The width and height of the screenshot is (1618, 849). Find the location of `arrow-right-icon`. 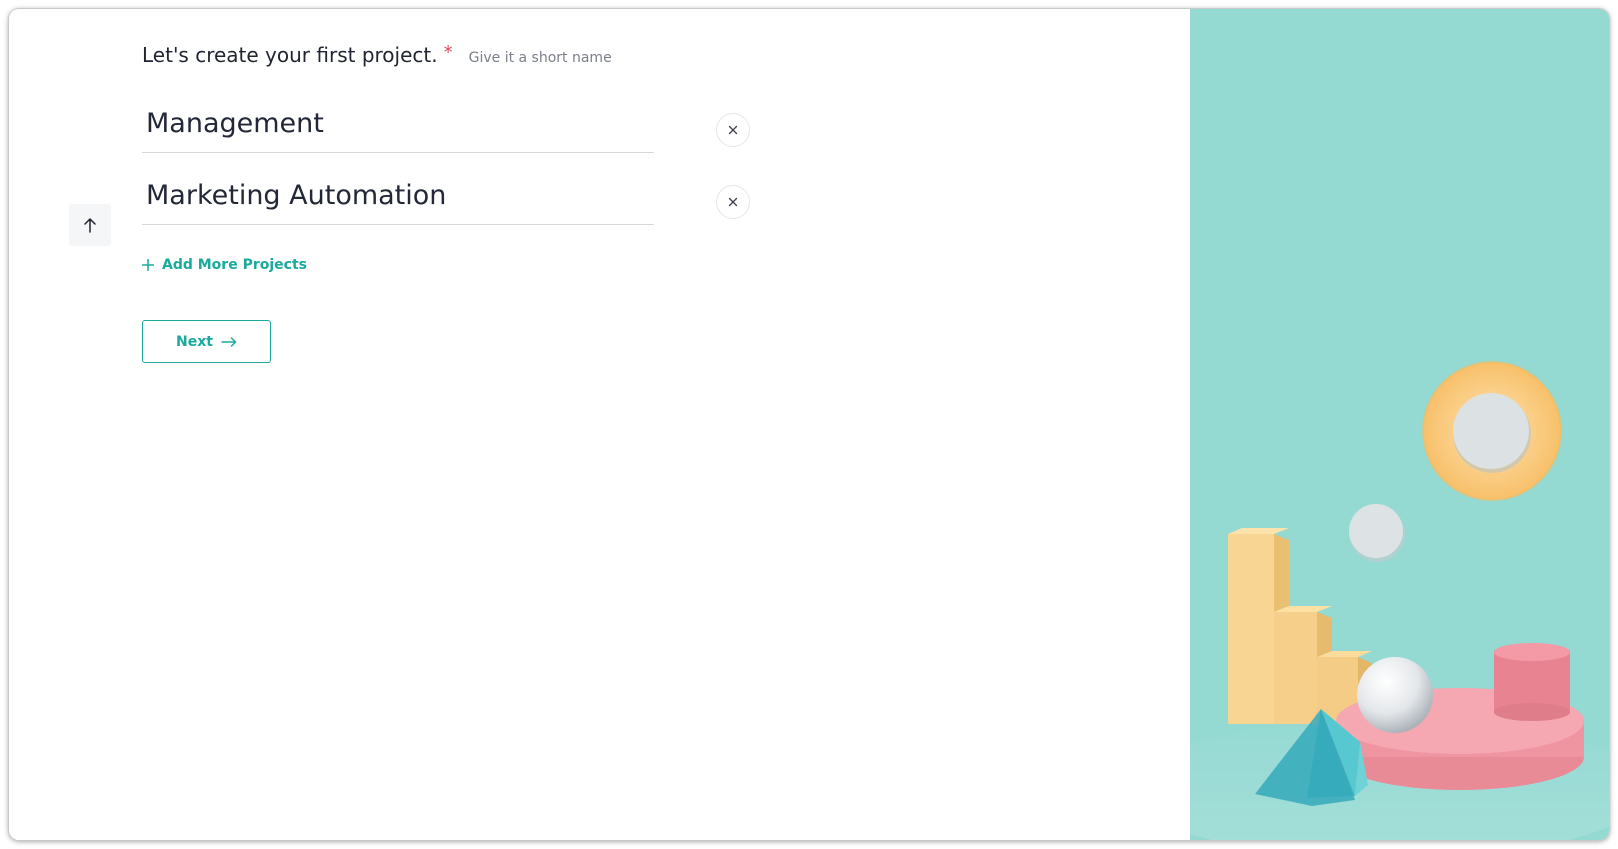

arrow-right-icon is located at coordinates (229, 341).